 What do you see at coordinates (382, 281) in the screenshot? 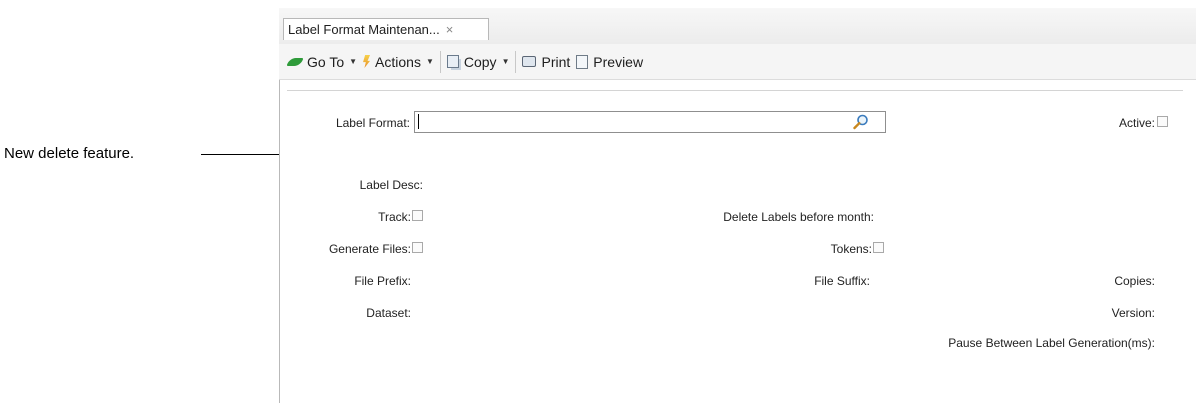
I see `file-prefix-label: File Prefix:` at bounding box center [382, 281].